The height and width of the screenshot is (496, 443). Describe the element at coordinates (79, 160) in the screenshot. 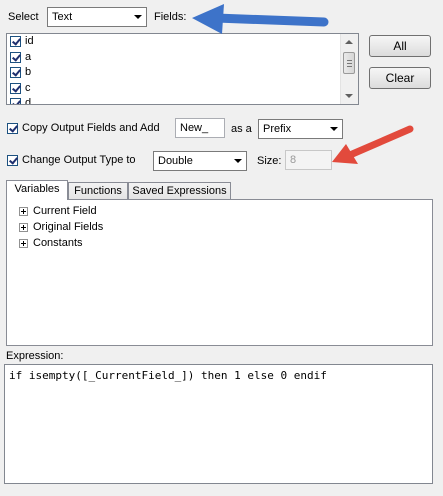

I see `change-type-label: Change Output Type to` at that location.